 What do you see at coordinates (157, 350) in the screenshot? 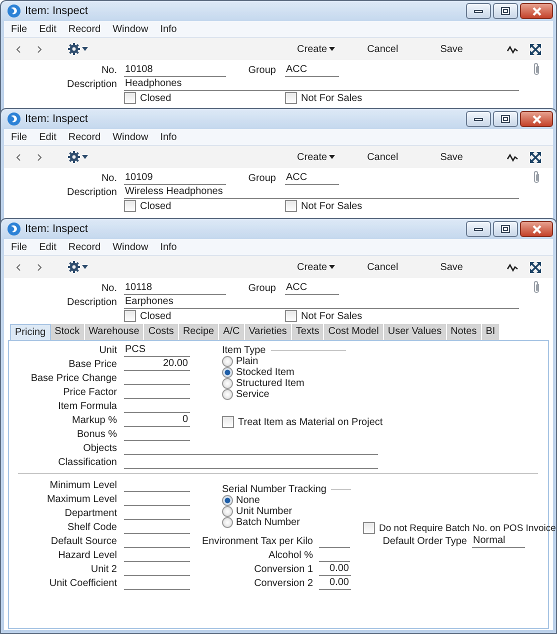
I see `input-field: PCS` at bounding box center [157, 350].